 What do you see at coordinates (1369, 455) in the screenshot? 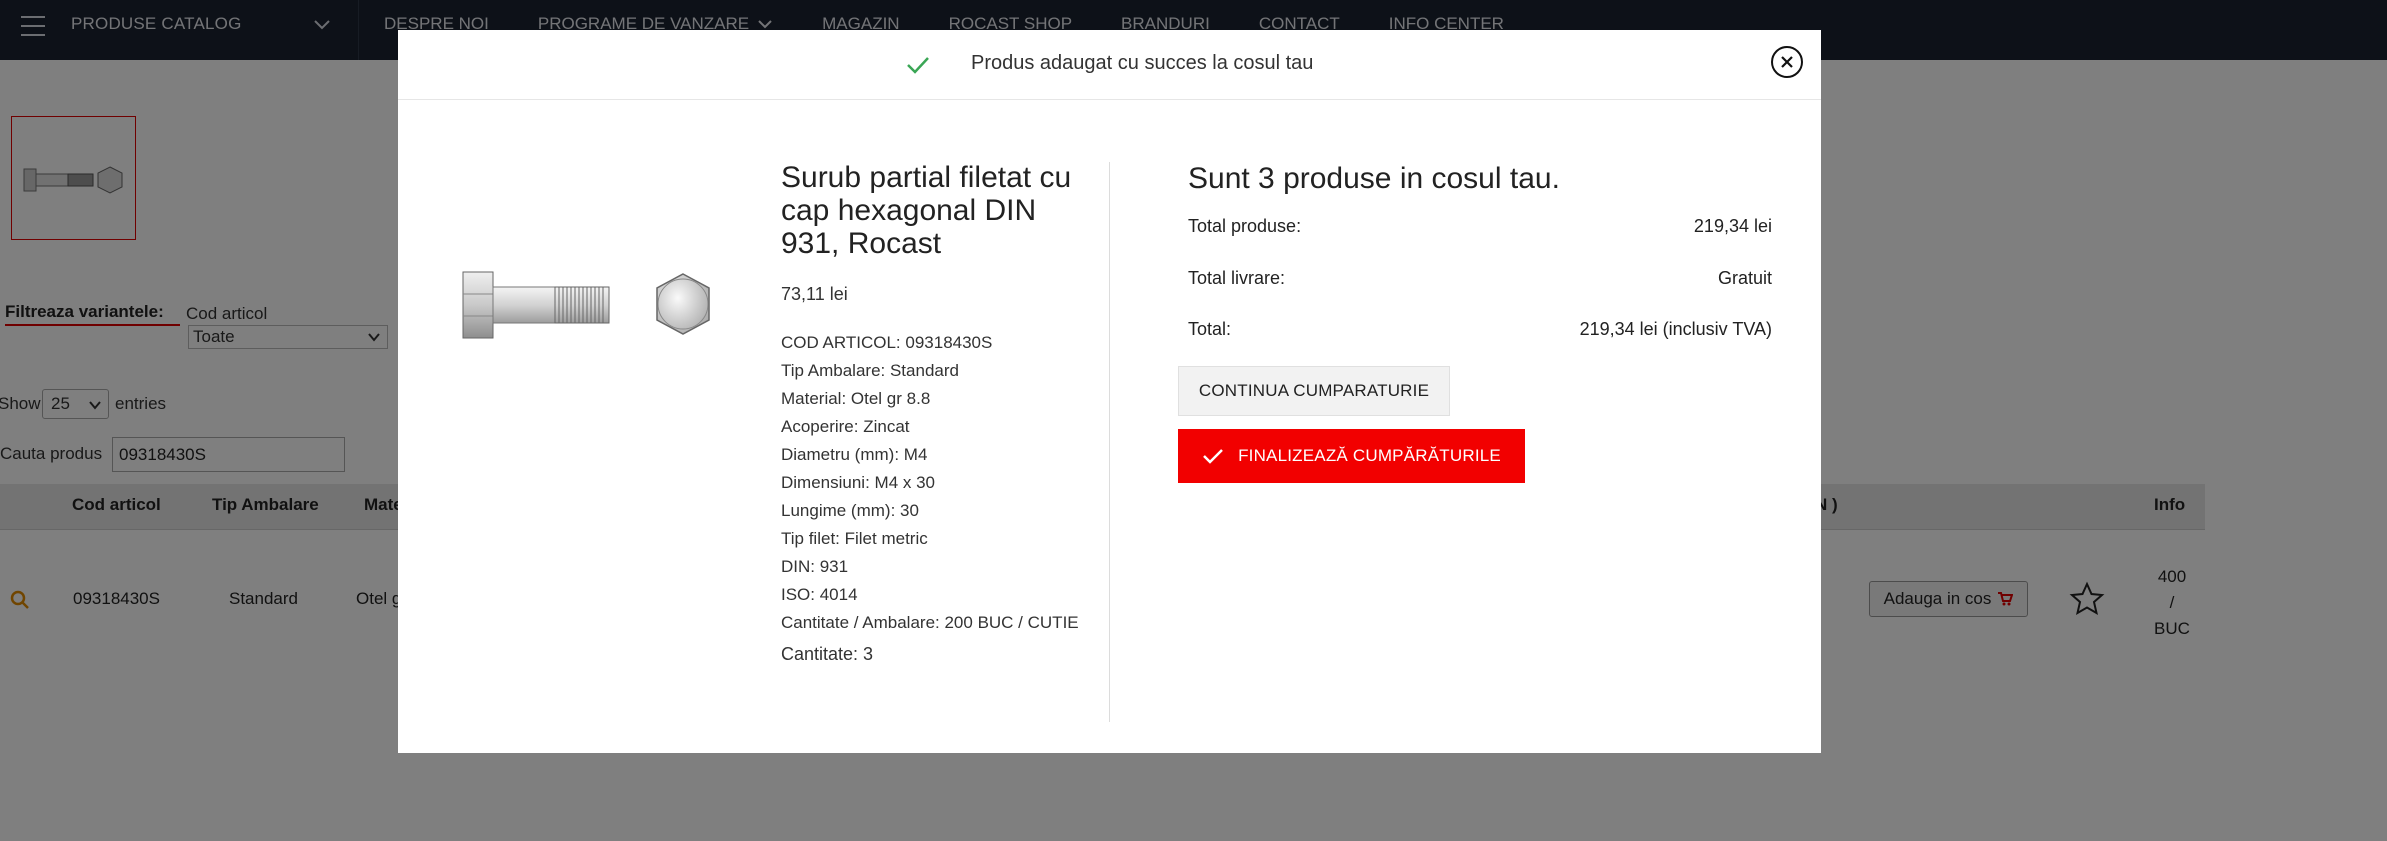
I see `checkout-label: FINALIZEAZĂ CUMPĂRĂTURILE` at bounding box center [1369, 455].